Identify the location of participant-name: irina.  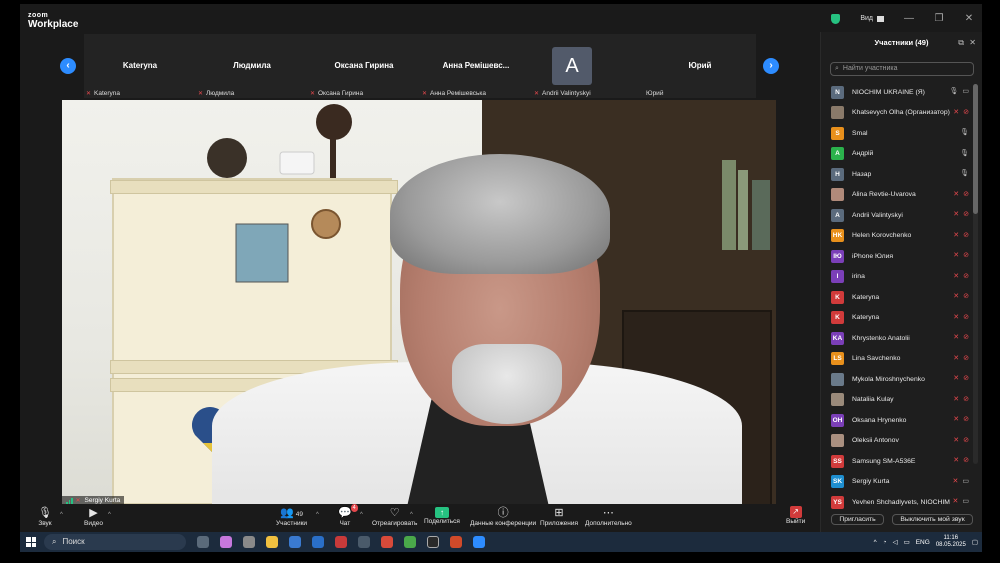
(858, 277).